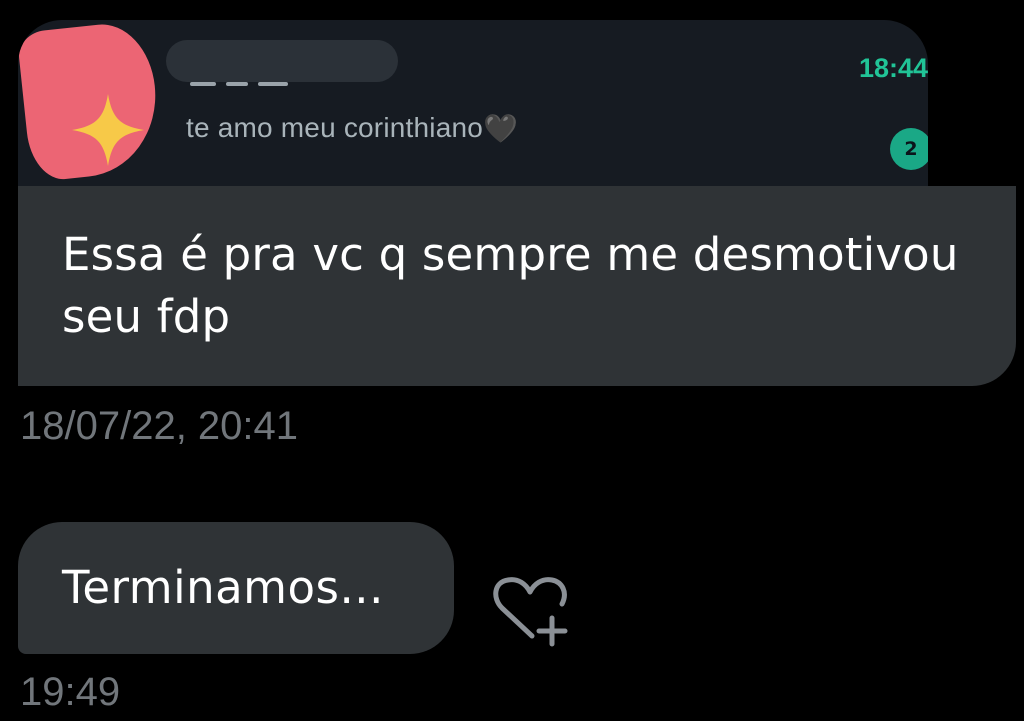 Image resolution: width=1024 pixels, height=721 pixels. I want to click on contact-name-fragment, so click(250, 85).